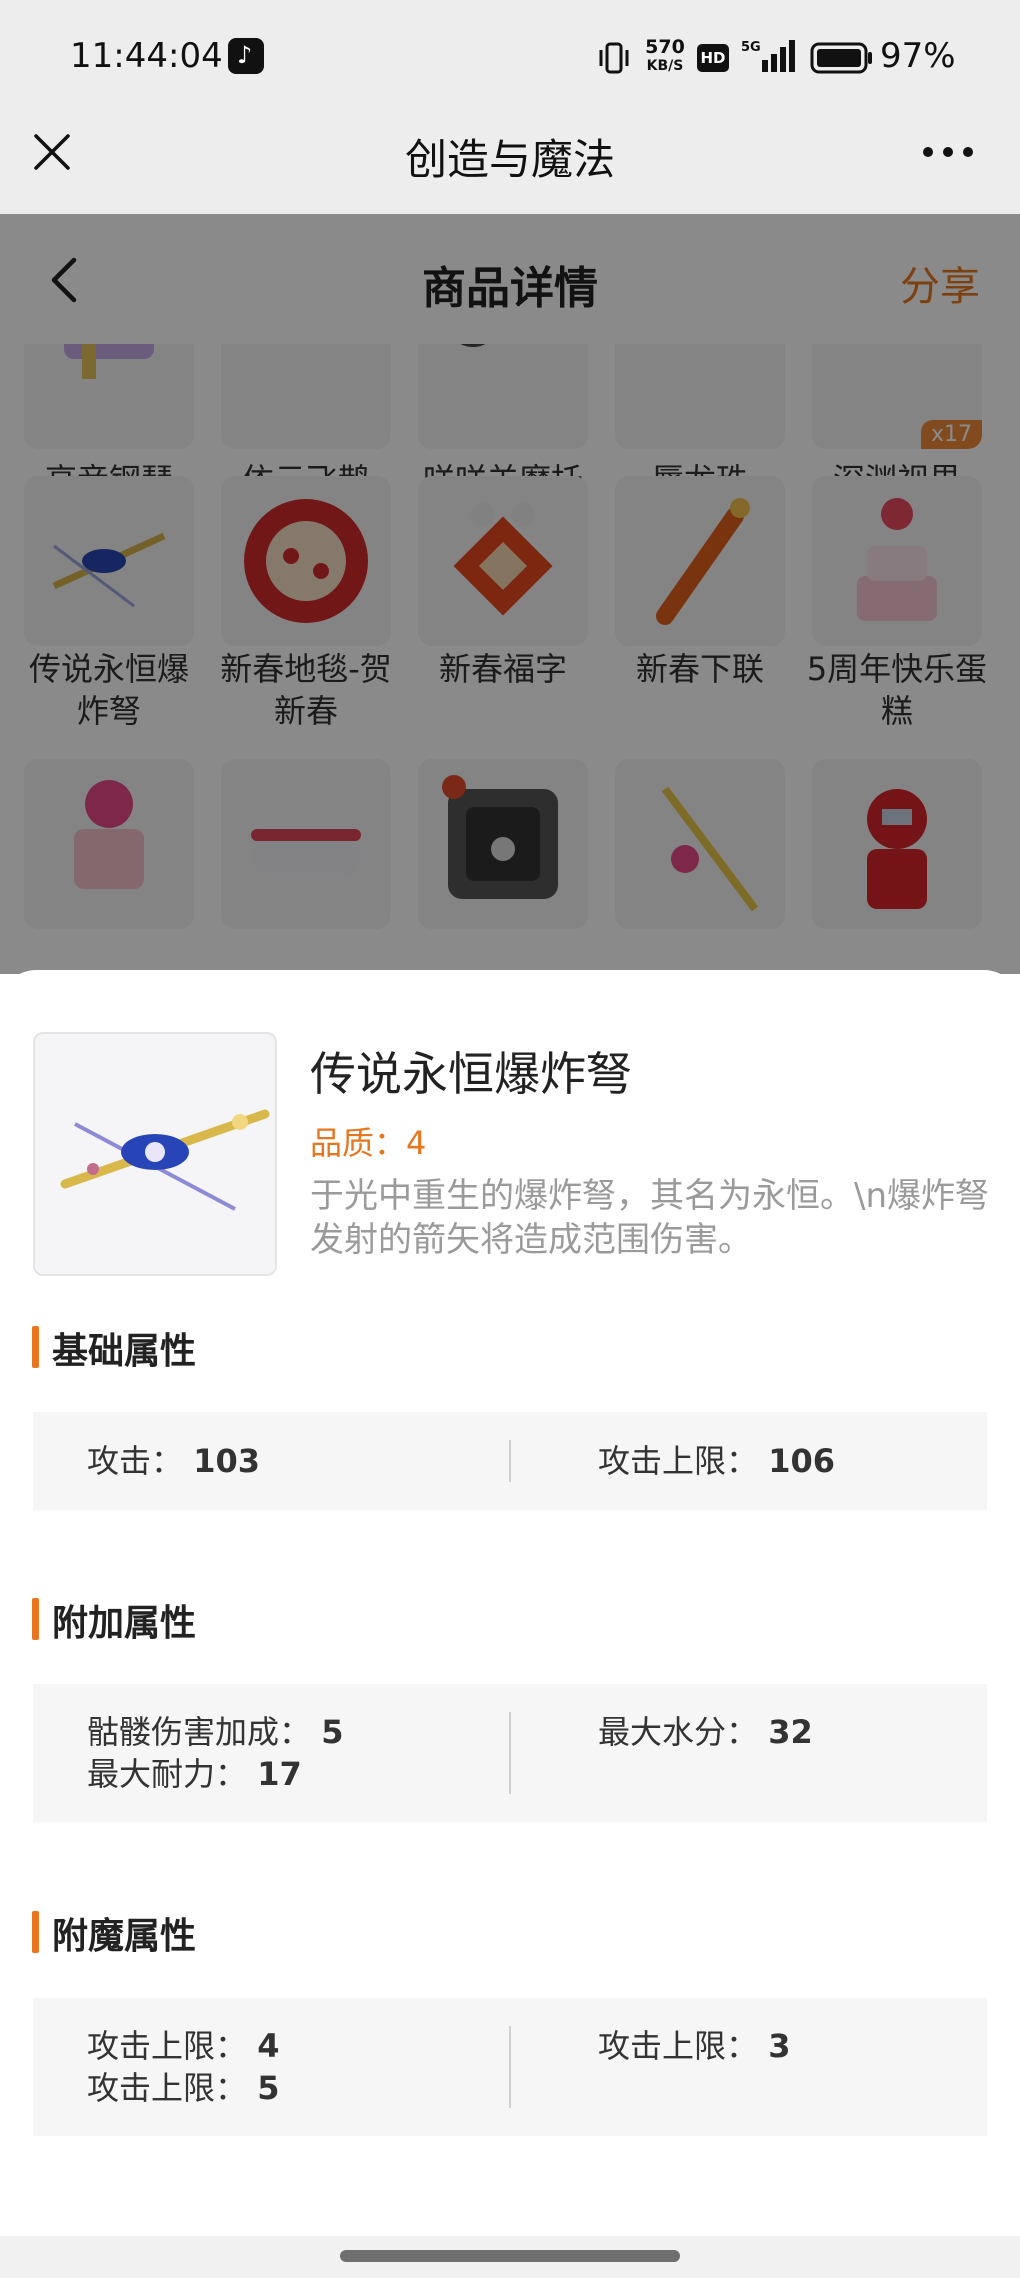 The width and height of the screenshot is (1020, 2278). Describe the element at coordinates (368, 1143) in the screenshot. I see `item-quality: 品质：4` at that location.